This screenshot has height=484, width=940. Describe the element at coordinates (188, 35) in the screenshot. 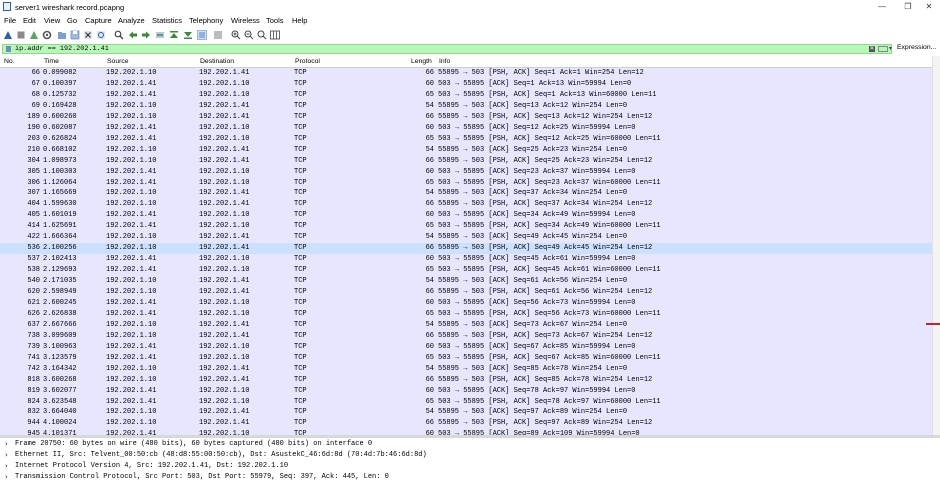

I see `last-packet-icon` at that location.